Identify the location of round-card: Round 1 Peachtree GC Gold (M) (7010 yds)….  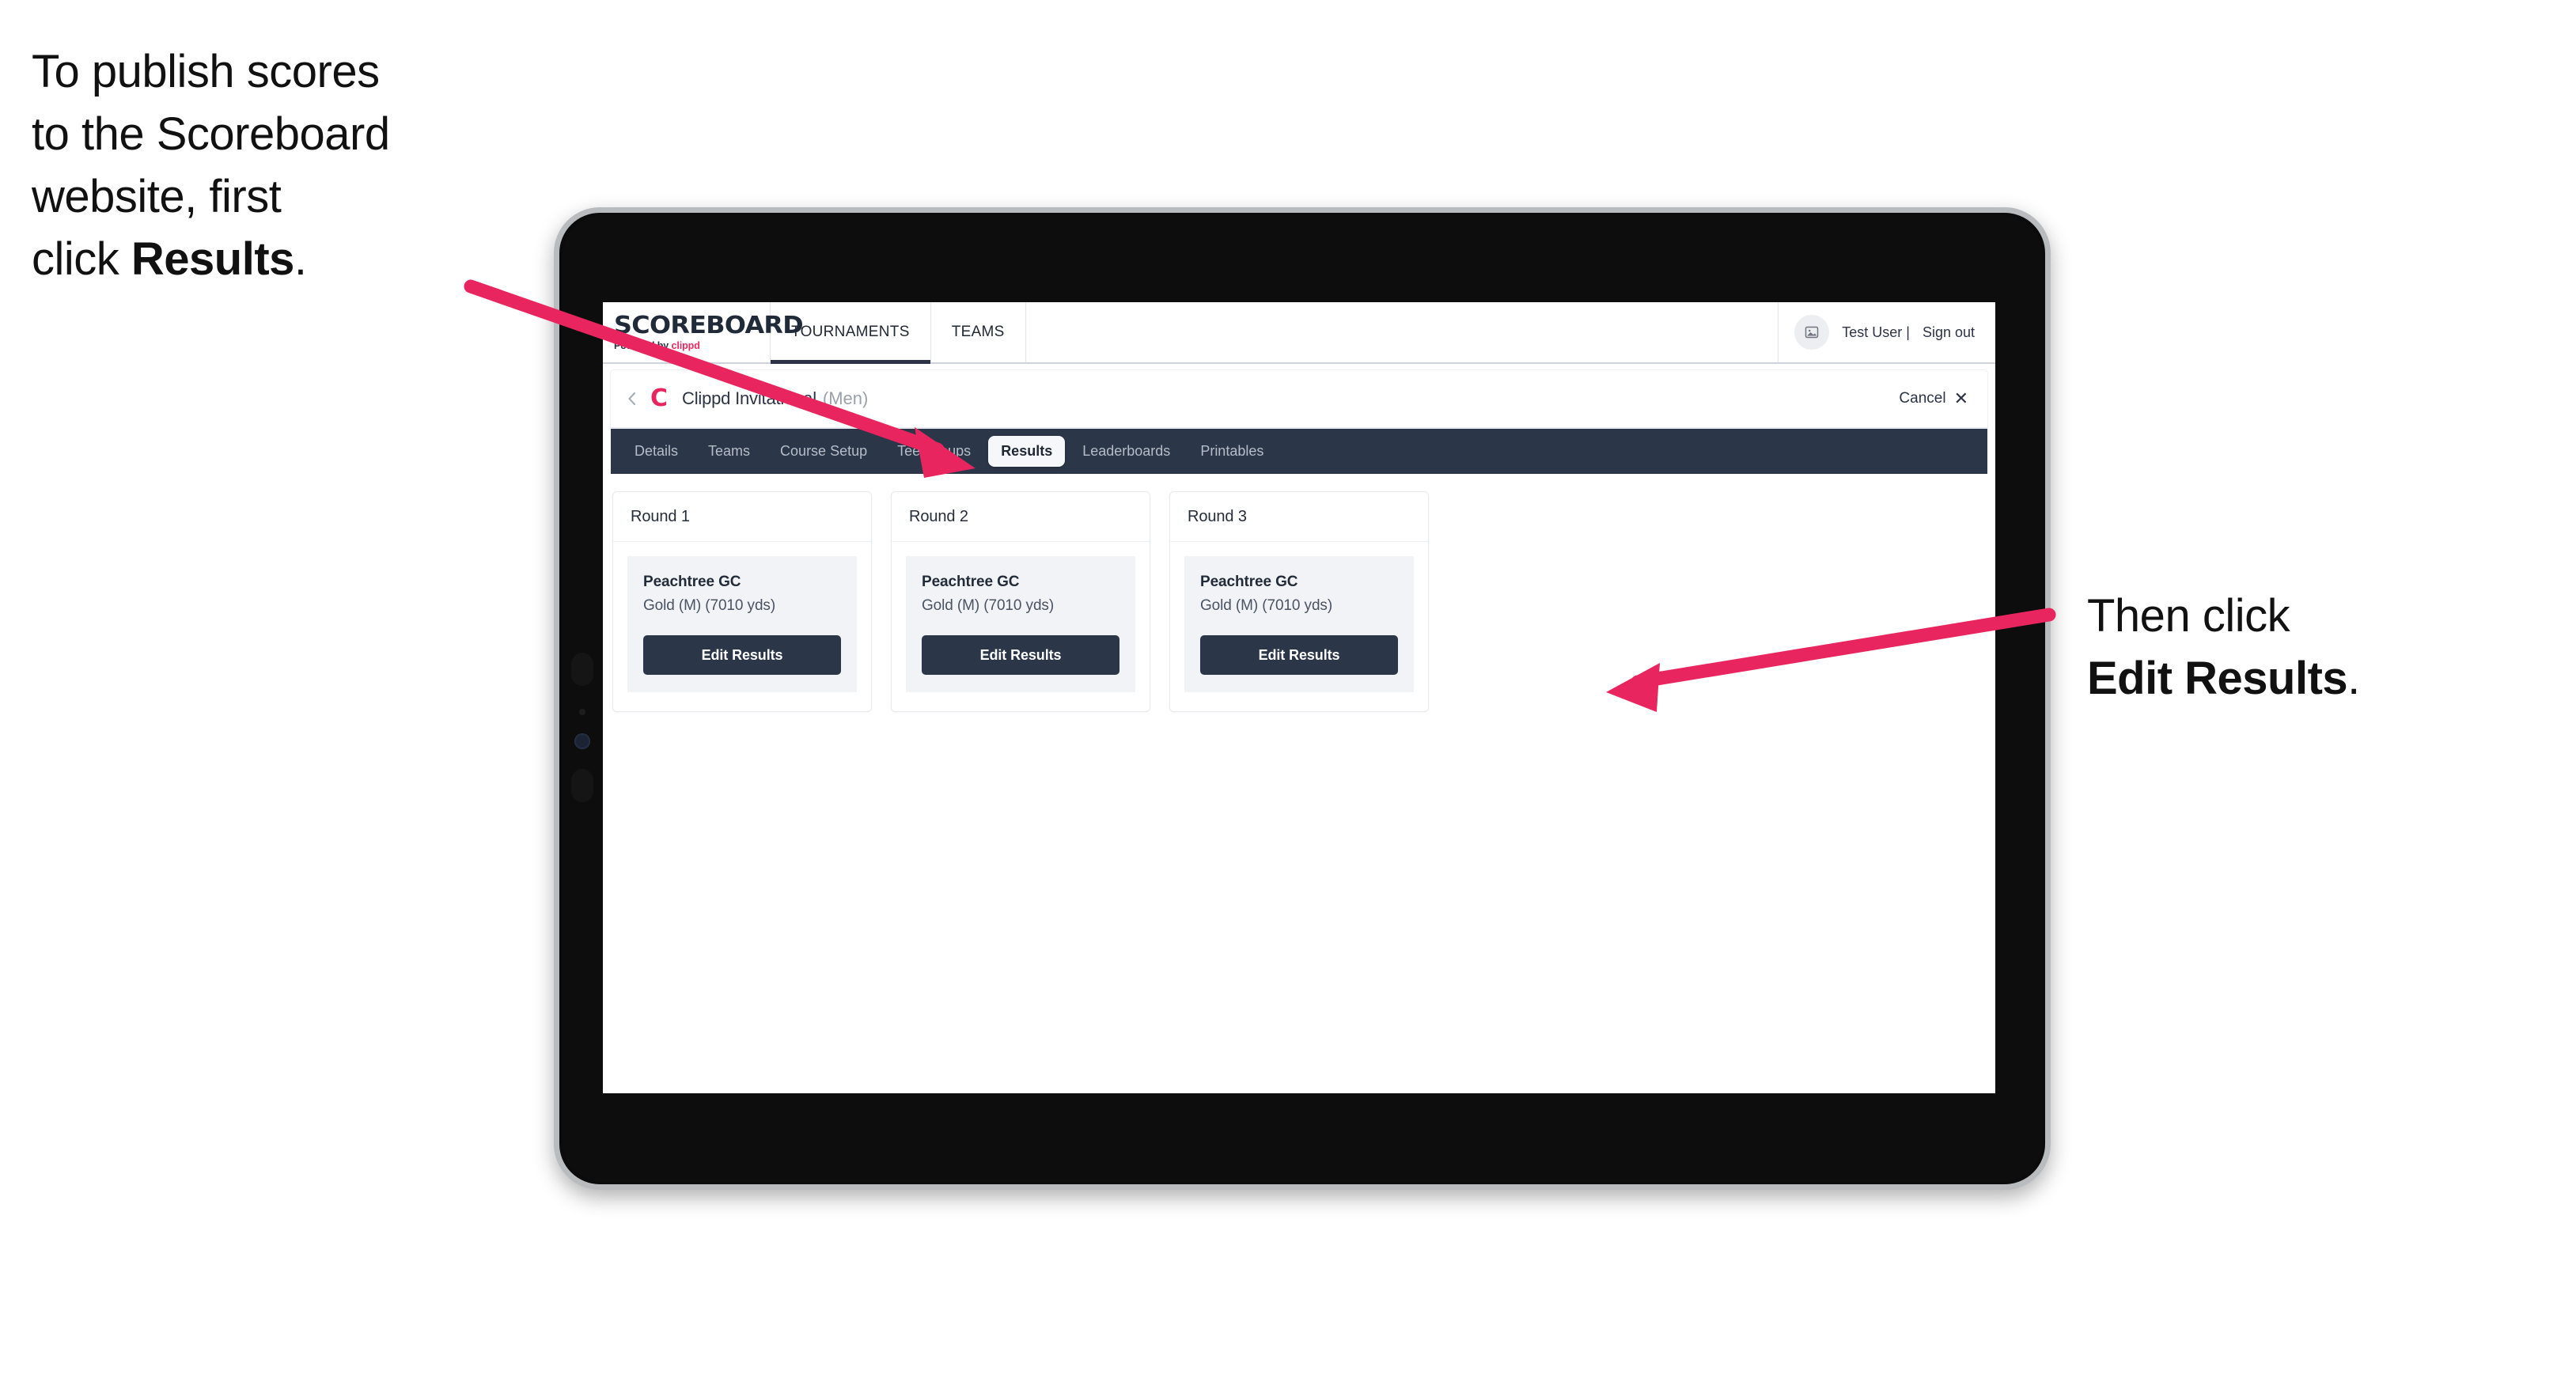
(742, 601).